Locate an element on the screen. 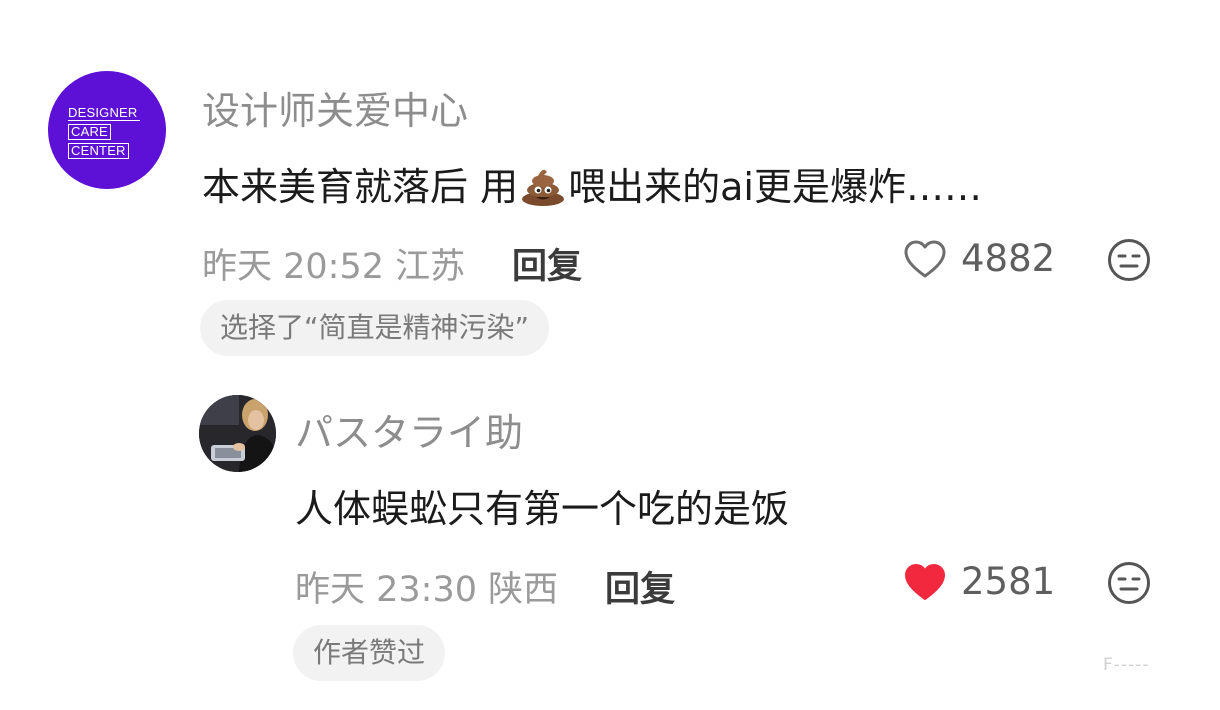 The image size is (1220, 710). logo-line-3: CENTER is located at coordinates (98, 151).